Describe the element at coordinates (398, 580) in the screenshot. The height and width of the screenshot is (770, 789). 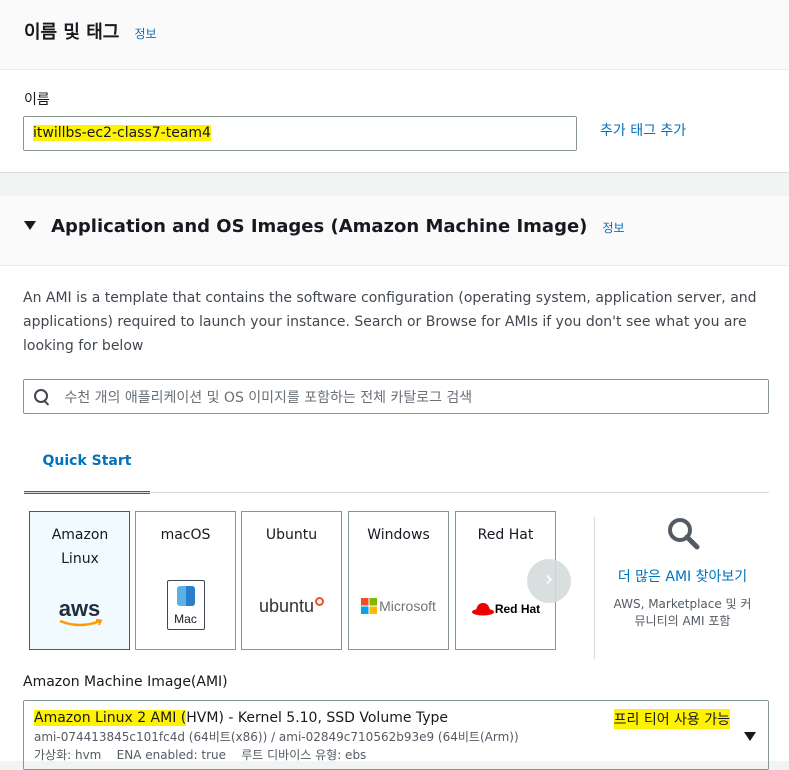
I see `os-tile-windows: Windows Microsoft` at that location.